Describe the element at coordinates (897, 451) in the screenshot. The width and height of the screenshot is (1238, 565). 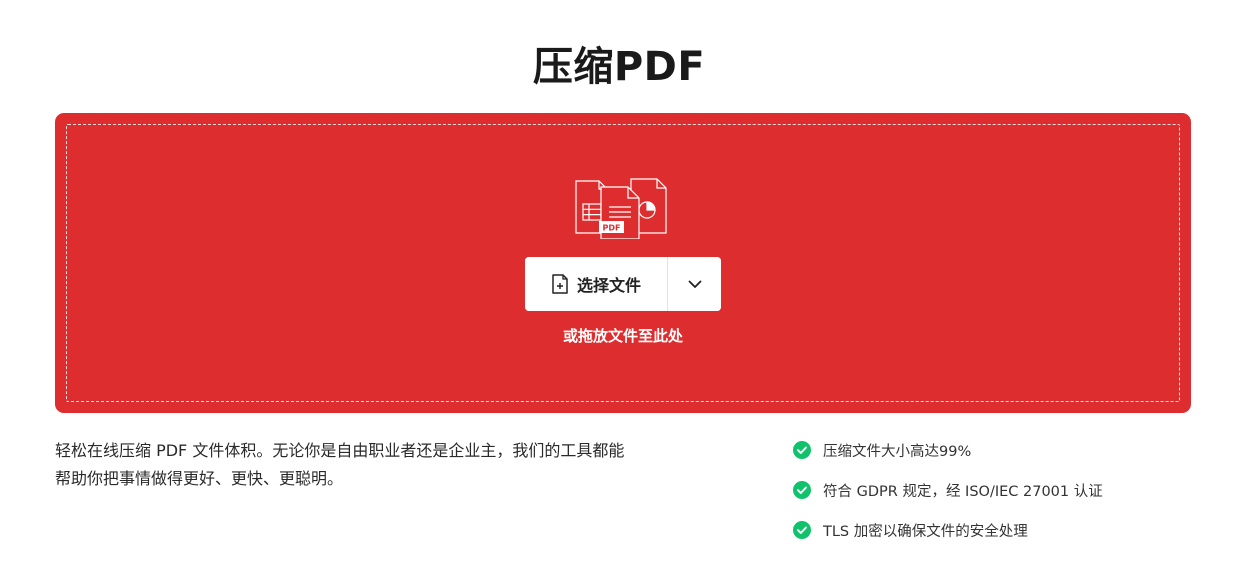
I see `feature-label: 压缩文件大小高达99%` at that location.